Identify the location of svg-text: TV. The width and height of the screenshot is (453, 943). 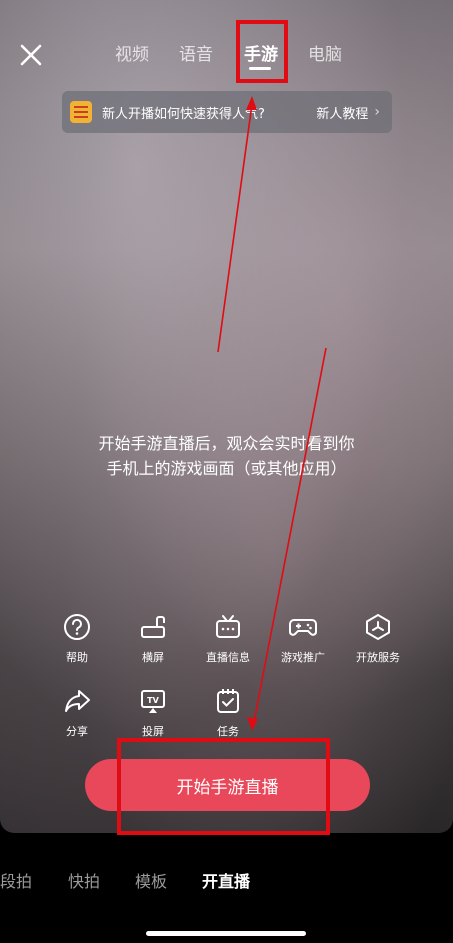
(153, 700).